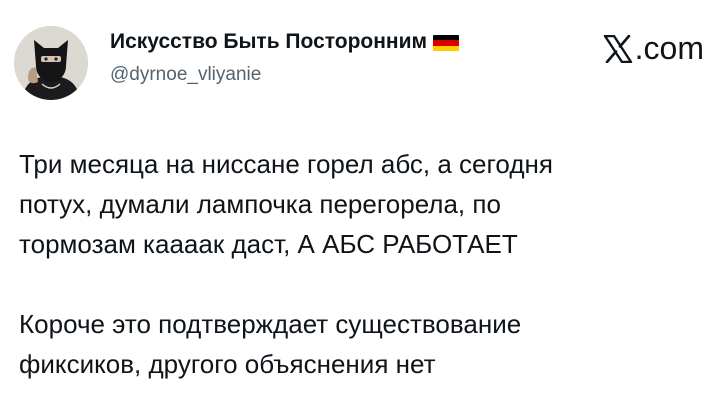  I want to click on avatar-image, so click(51, 63).